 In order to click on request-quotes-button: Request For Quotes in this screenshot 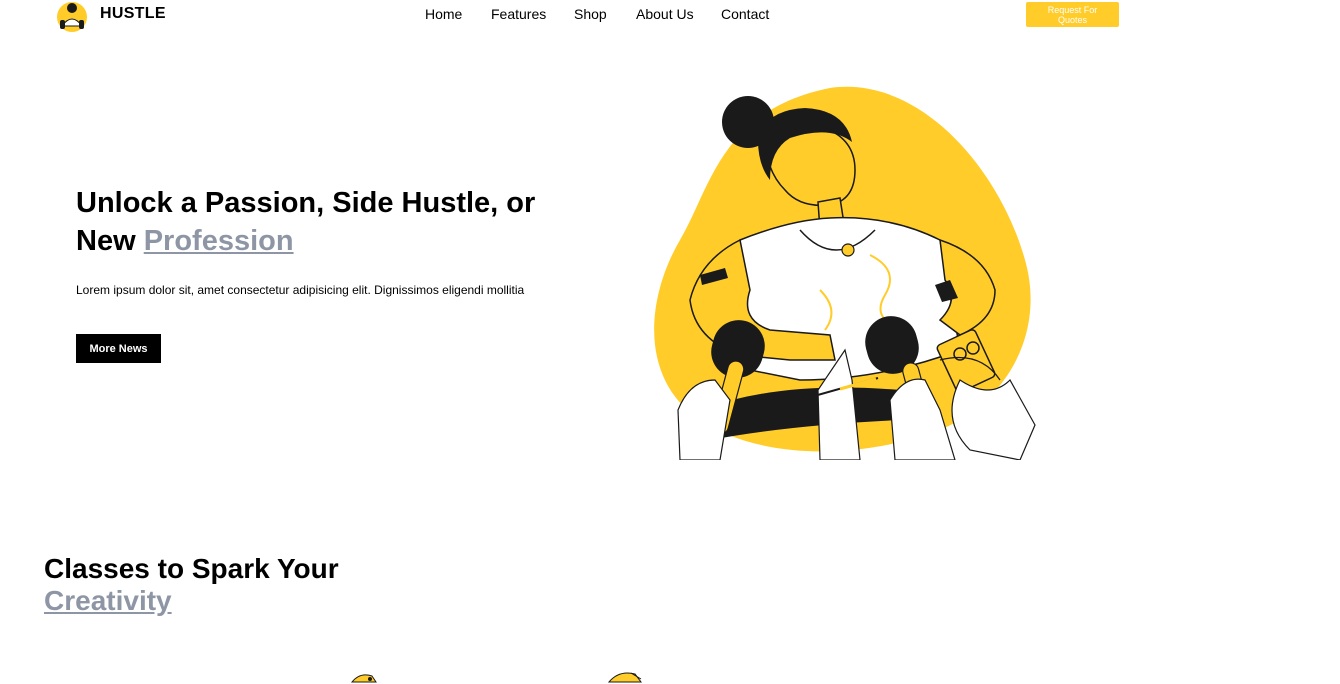, I will do `click(1072, 14)`.